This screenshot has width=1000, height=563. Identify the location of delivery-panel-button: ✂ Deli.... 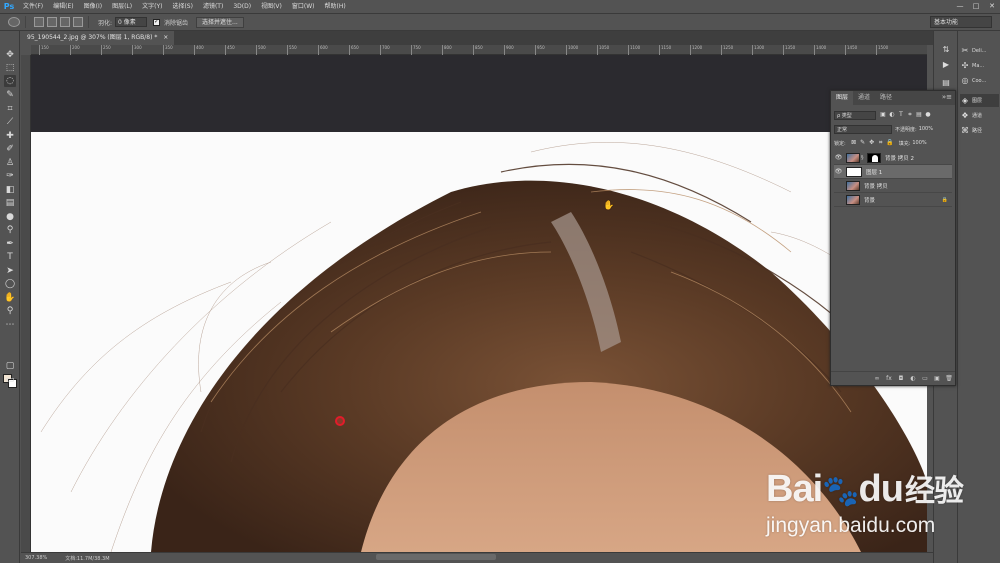
(979, 50).